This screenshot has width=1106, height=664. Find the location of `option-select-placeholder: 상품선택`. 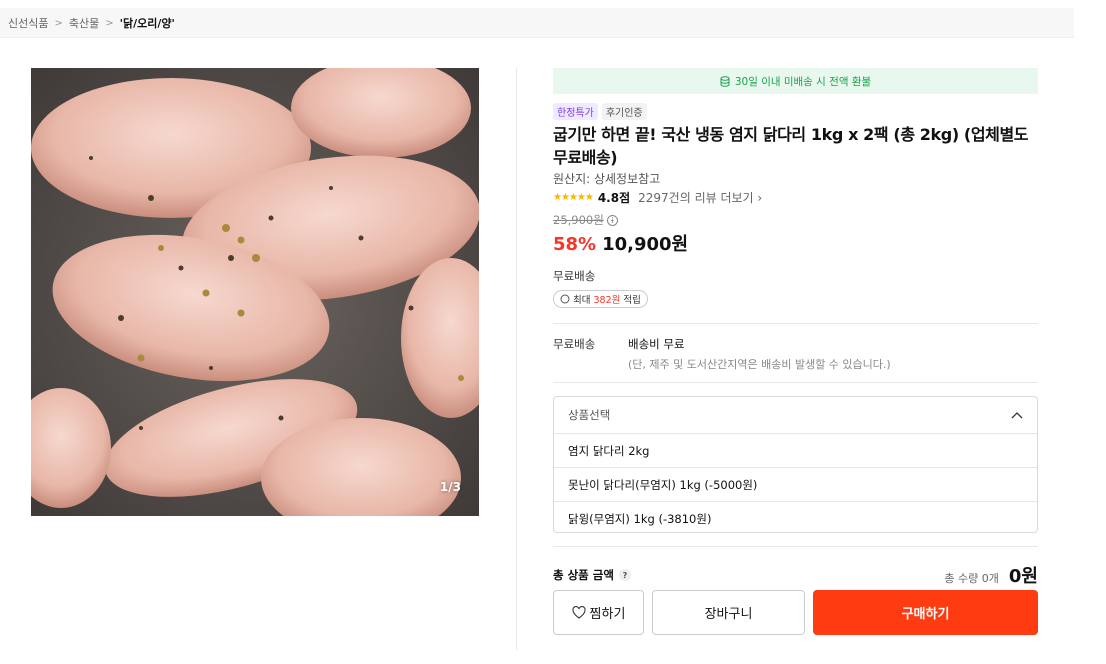

option-select-placeholder: 상품선택 is located at coordinates (589, 415).